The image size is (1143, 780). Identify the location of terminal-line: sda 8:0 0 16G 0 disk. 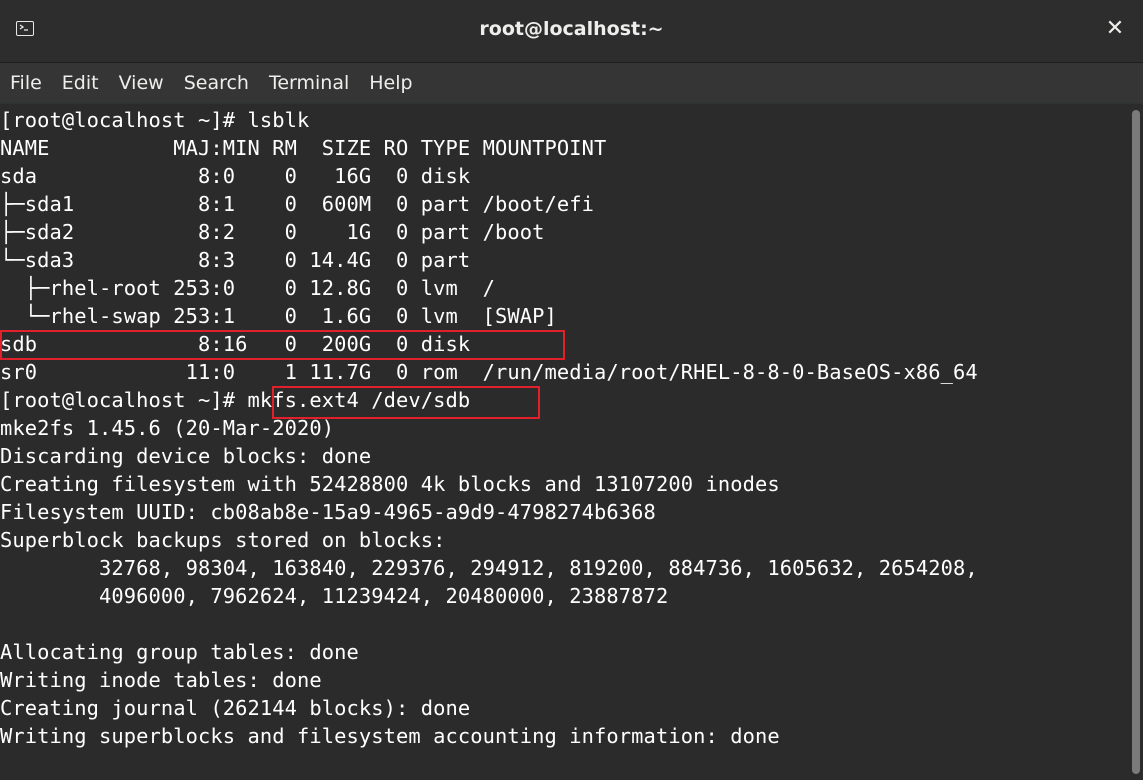
(235, 176).